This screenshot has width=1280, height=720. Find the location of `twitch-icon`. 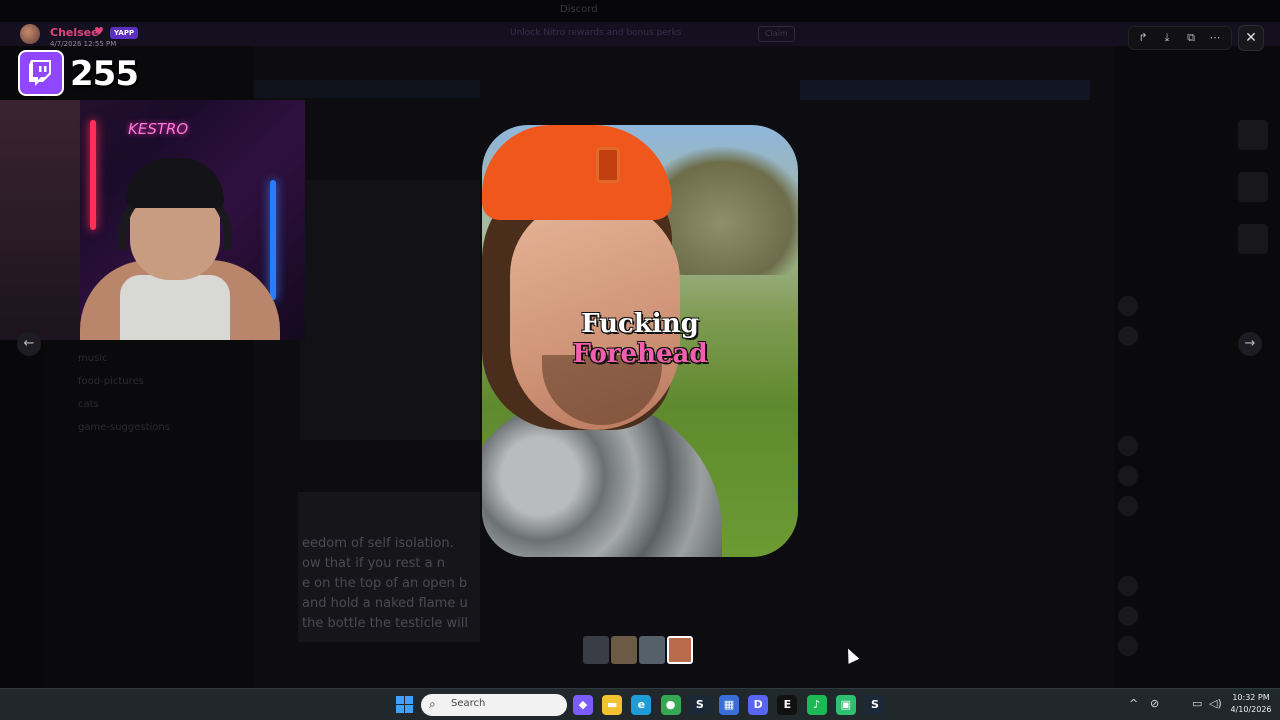

twitch-icon is located at coordinates (41, 73).